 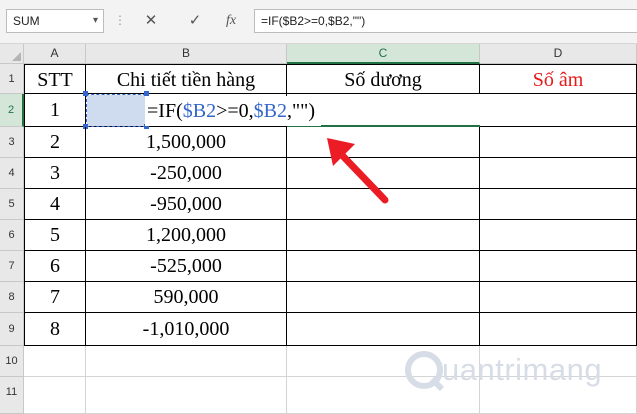 I want to click on cell-b6: 1,200,000, so click(x=186, y=235).